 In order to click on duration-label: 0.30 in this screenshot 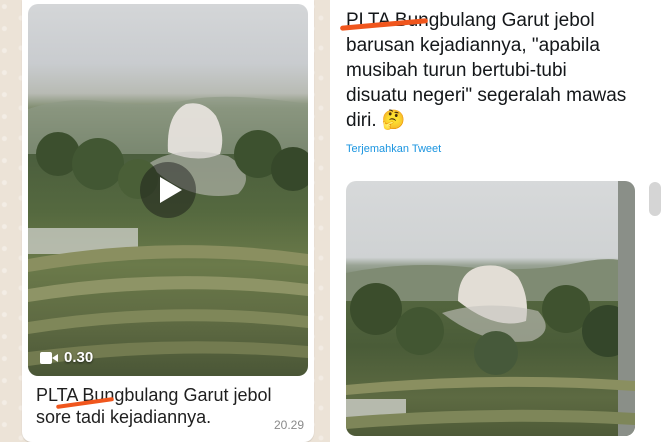, I will do `click(79, 357)`.